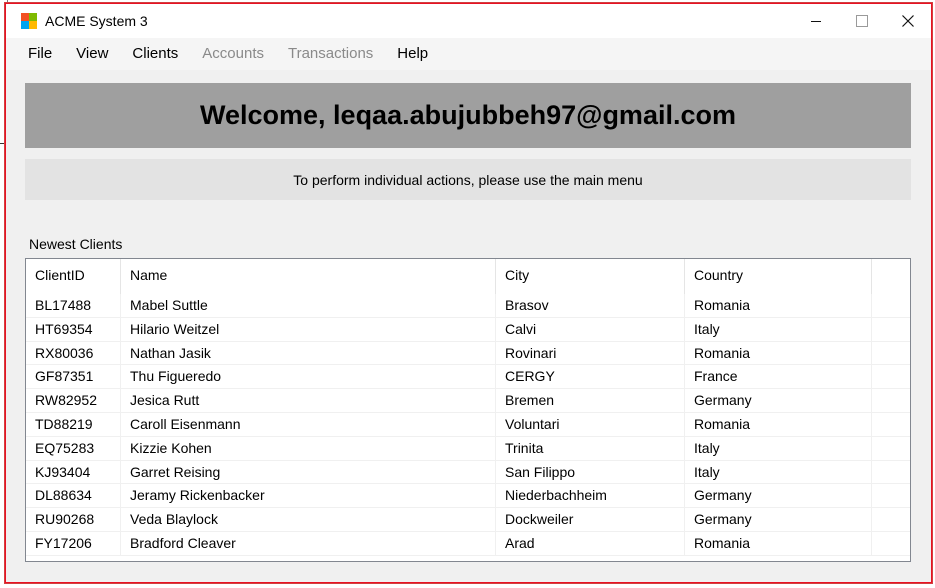  I want to click on cell-clientid: RW82952, so click(73, 400).